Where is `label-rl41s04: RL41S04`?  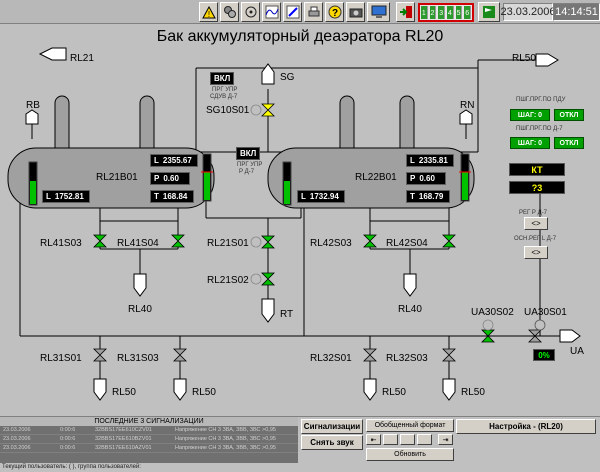
label-rl41s04: RL41S04 is located at coordinates (138, 243).